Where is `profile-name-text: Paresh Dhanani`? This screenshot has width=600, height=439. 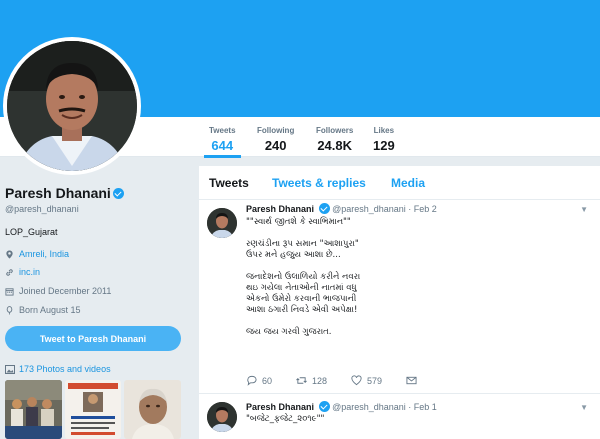 profile-name-text: Paresh Dhanani is located at coordinates (58, 193).